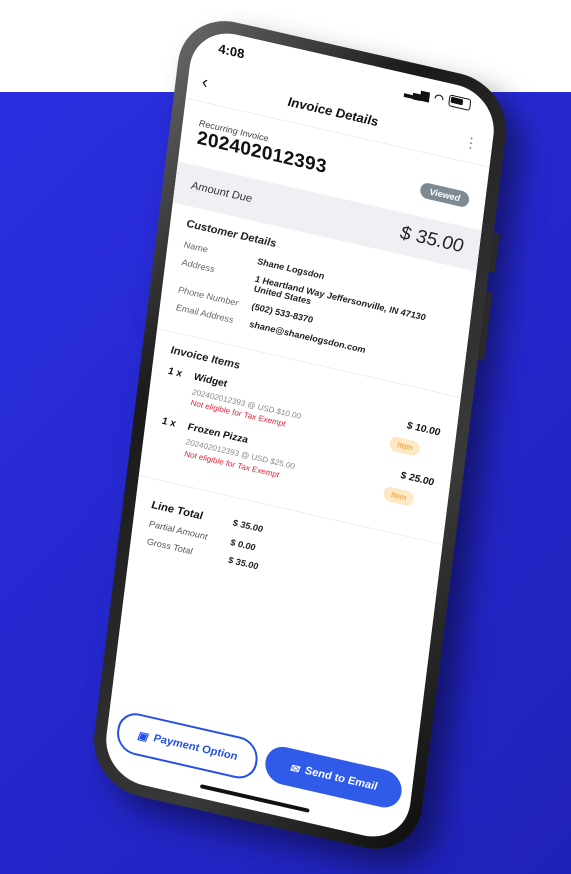 The image size is (571, 874). Describe the element at coordinates (417, 93) in the screenshot. I see `signal-icon: ▂▄▆` at that location.